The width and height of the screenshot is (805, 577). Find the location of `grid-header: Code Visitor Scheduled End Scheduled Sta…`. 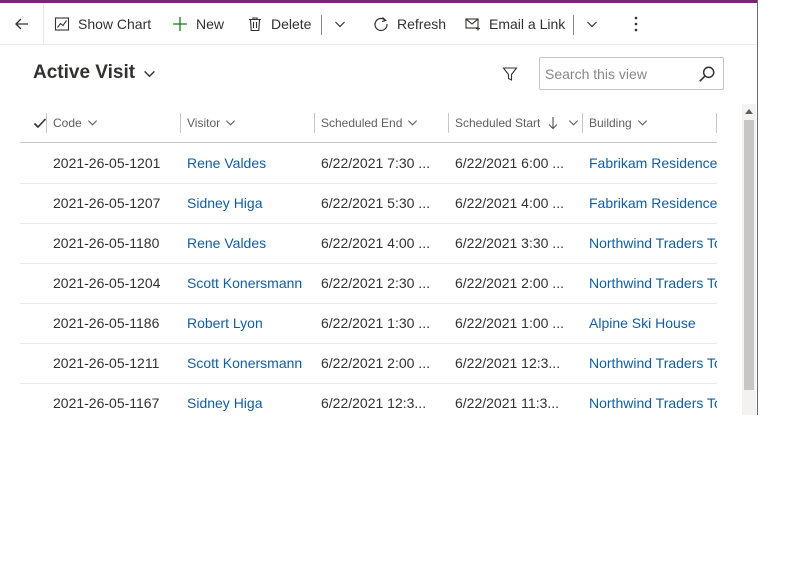

grid-header: Code Visitor Scheduled End Scheduled Sta… is located at coordinates (368, 123).